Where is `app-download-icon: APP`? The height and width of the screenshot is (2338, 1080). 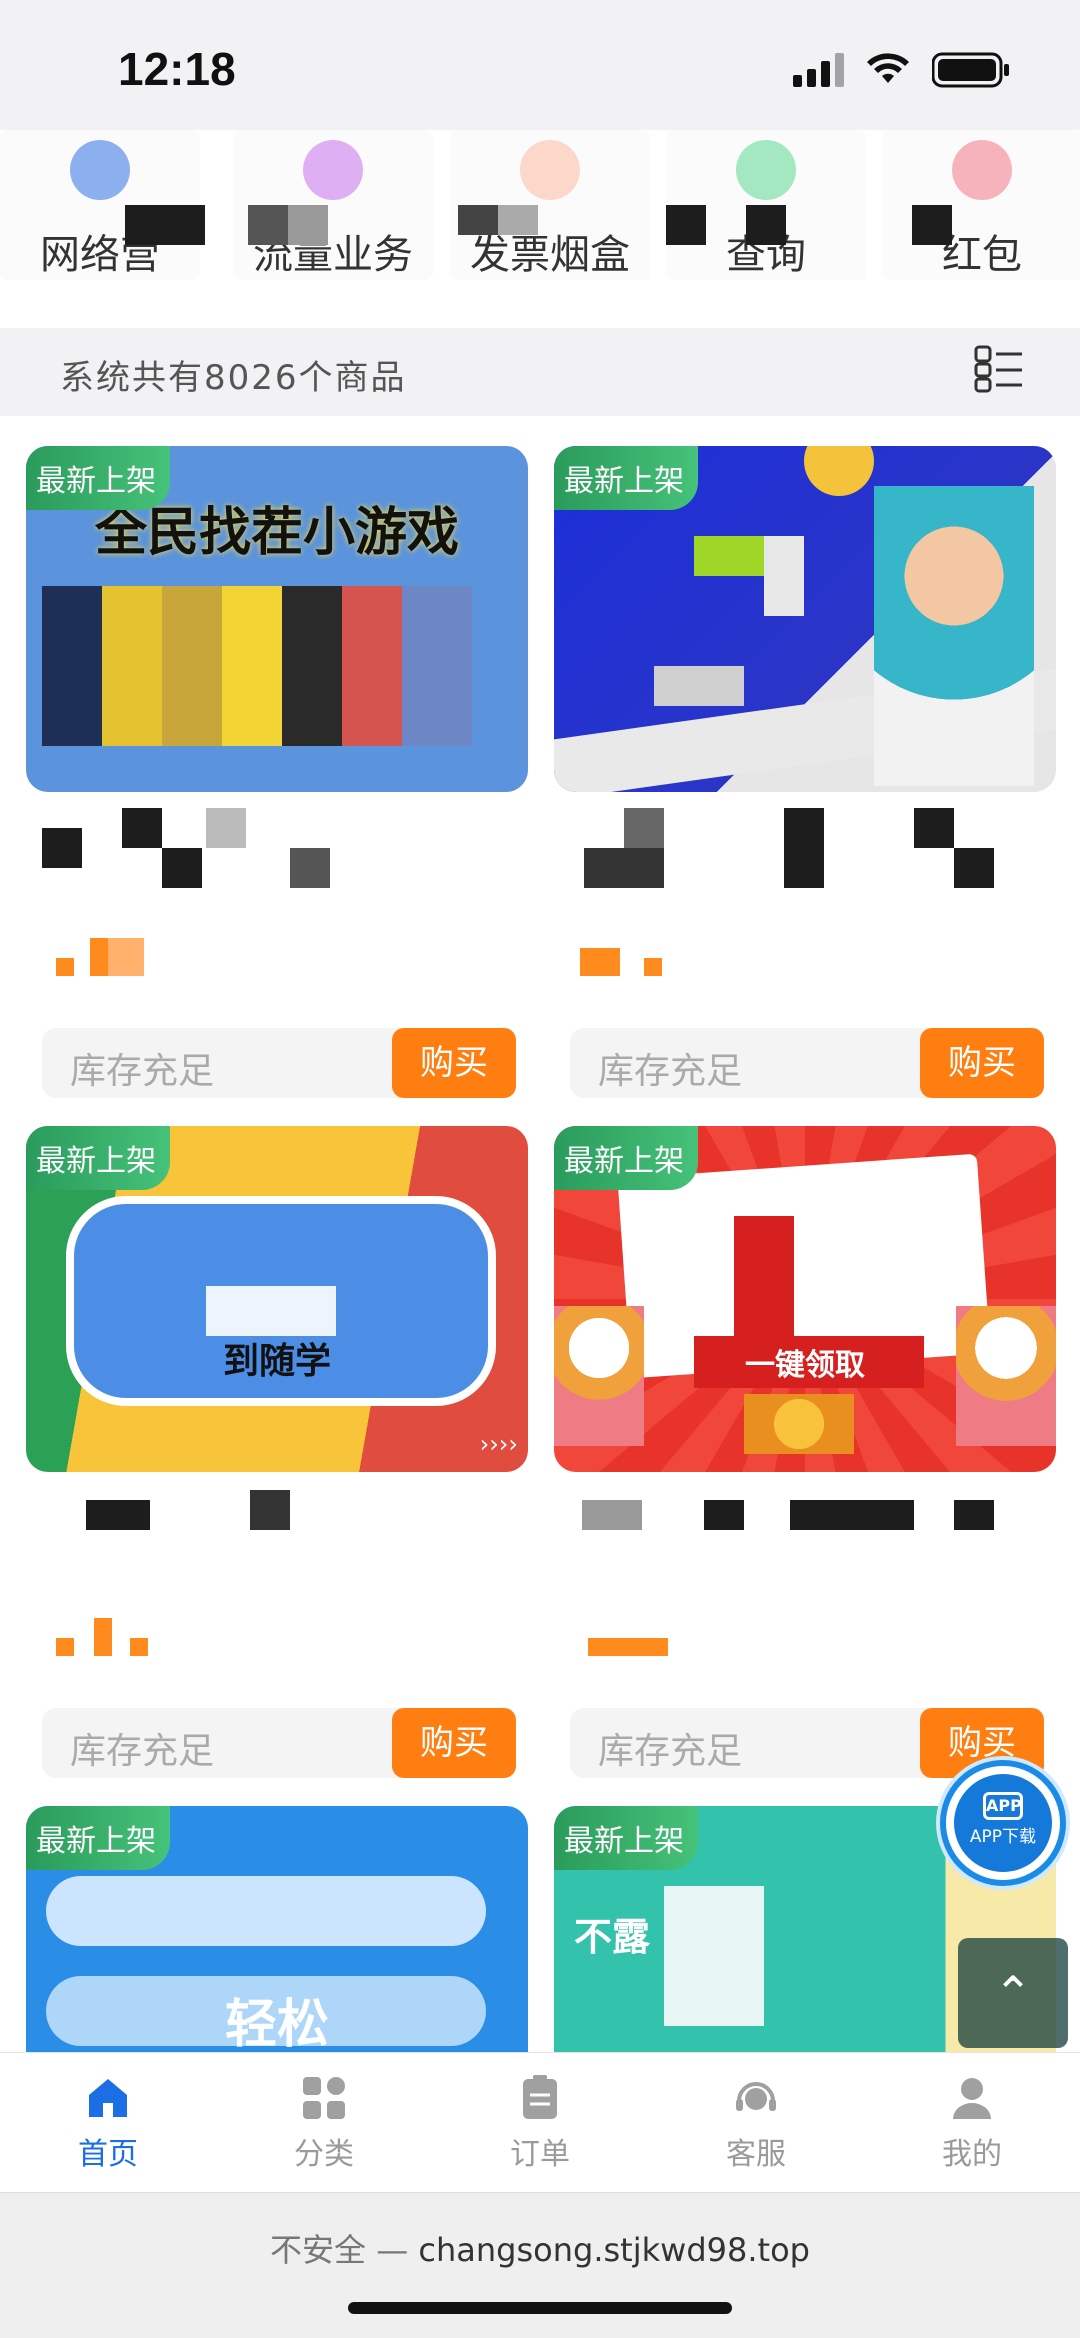 app-download-icon: APP is located at coordinates (1003, 1806).